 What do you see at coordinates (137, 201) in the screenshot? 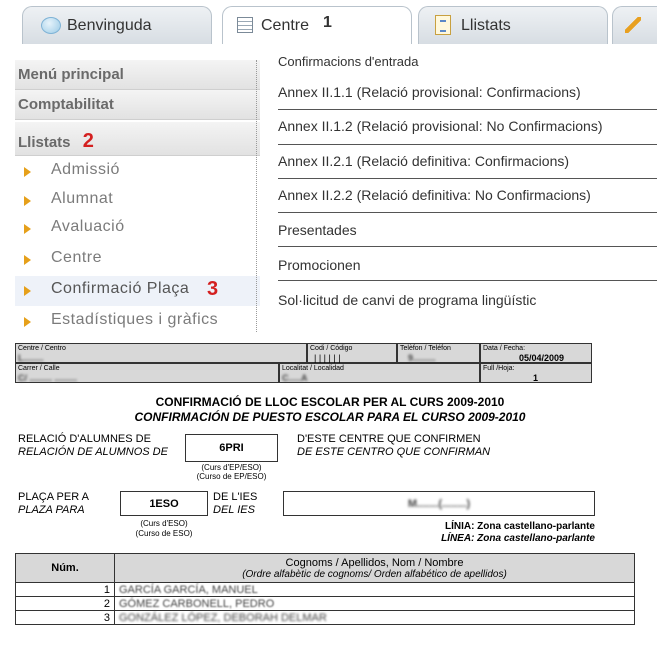
I see `sidebar-item-alumnat: Alumnat` at bounding box center [137, 201].